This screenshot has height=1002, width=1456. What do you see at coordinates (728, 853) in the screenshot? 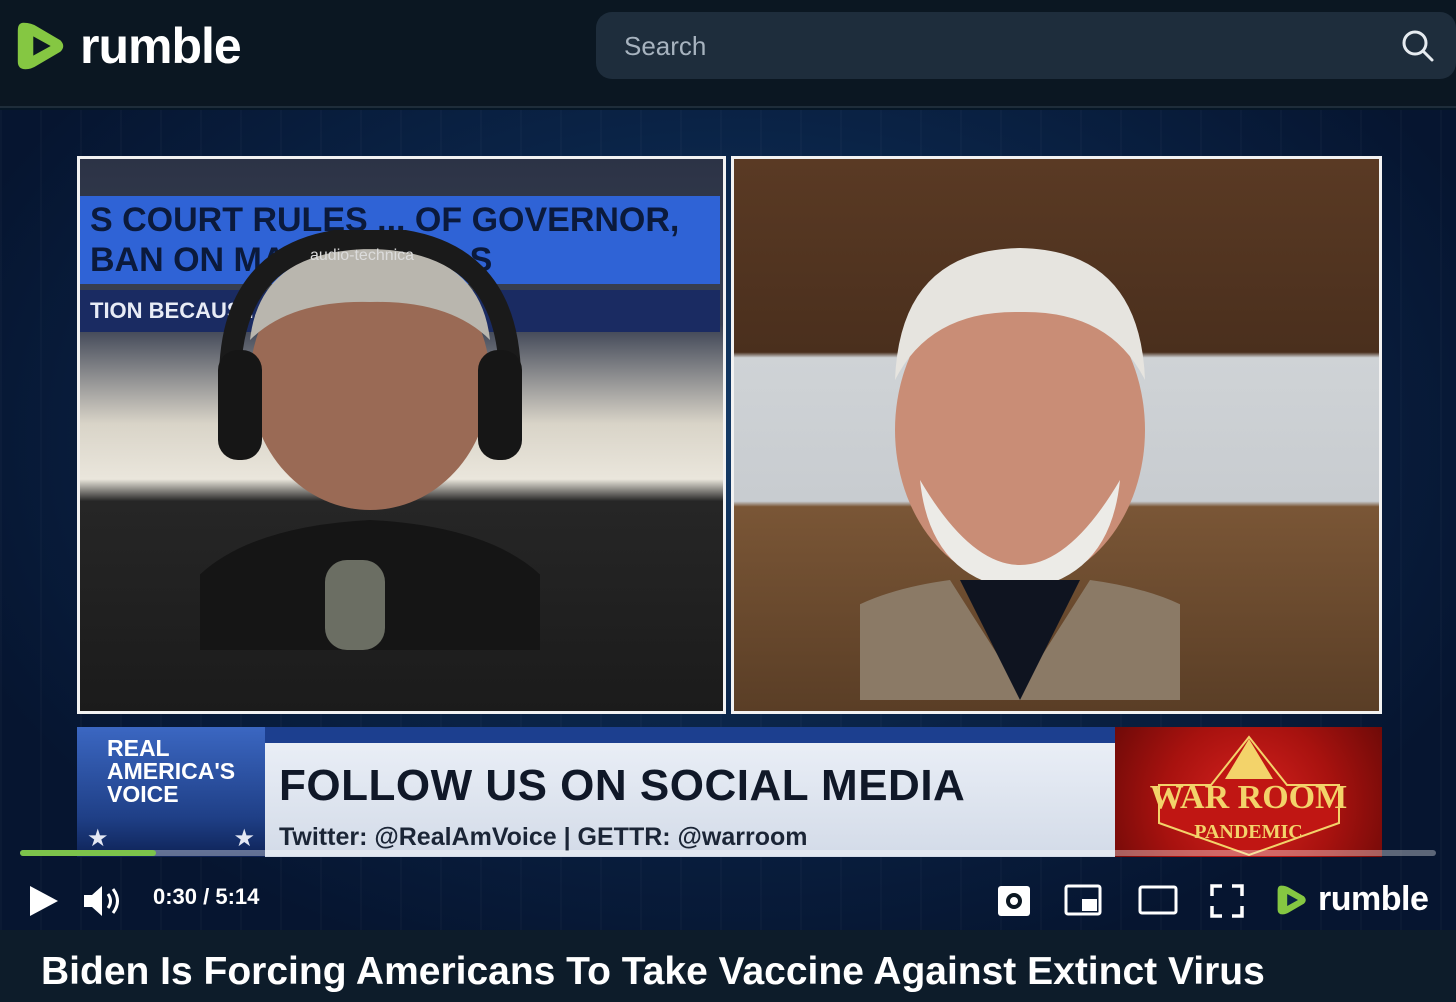
I see `progress-bar` at bounding box center [728, 853].